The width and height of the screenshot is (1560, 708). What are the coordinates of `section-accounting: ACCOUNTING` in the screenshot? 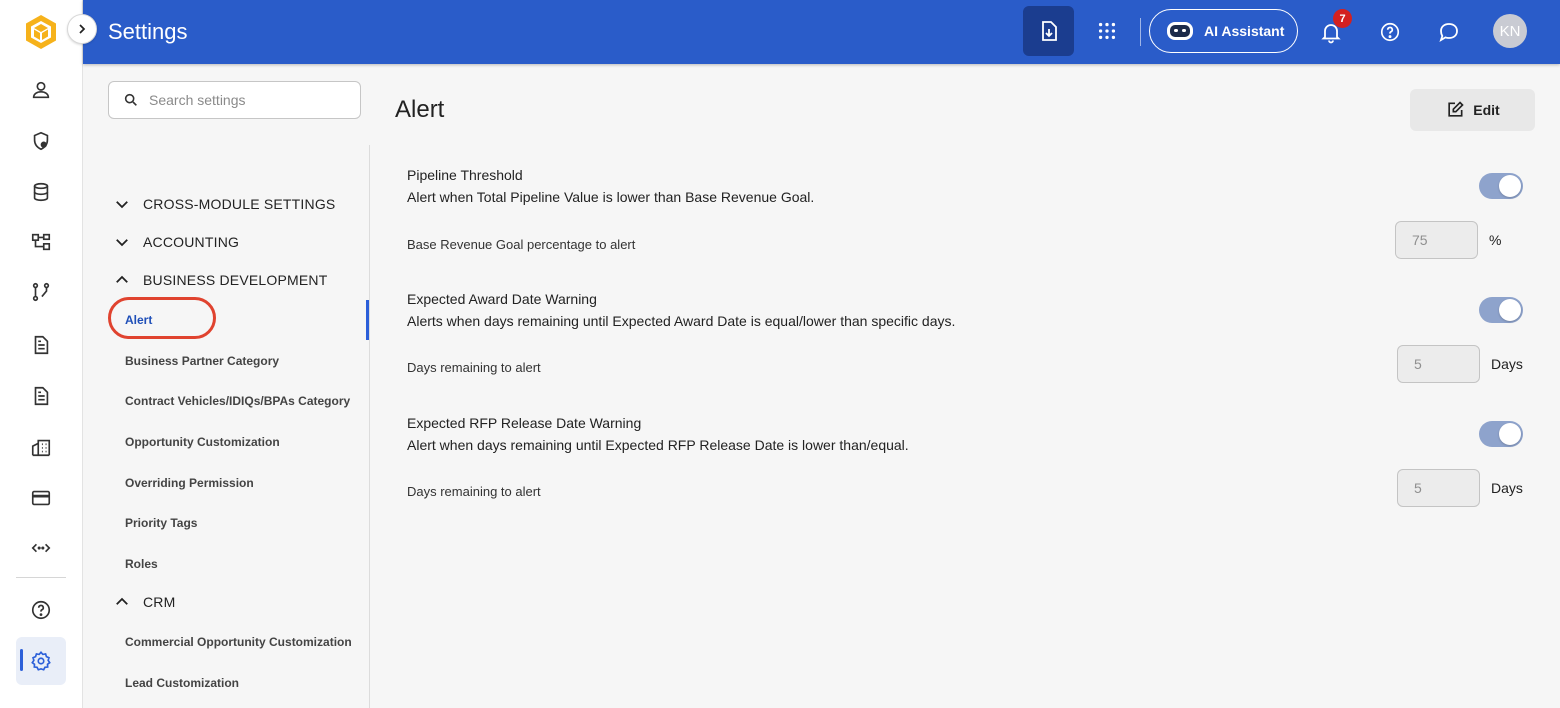 It's located at (176, 242).